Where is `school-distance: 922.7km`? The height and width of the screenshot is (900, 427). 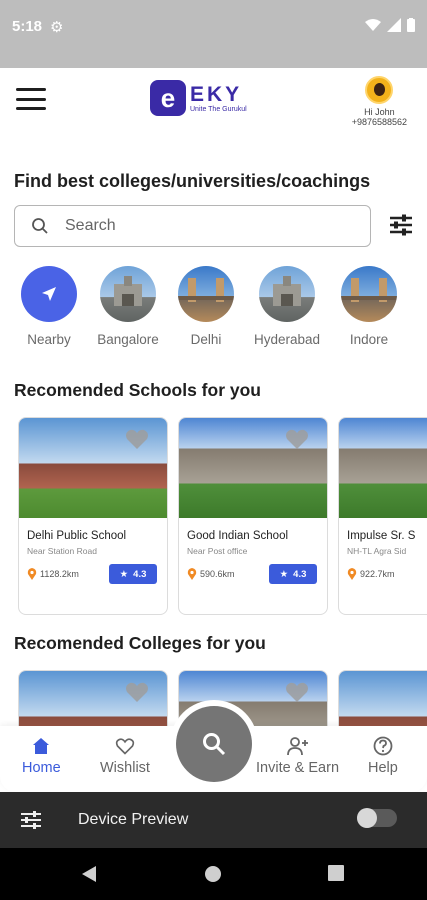
school-distance: 922.7km is located at coordinates (371, 574).